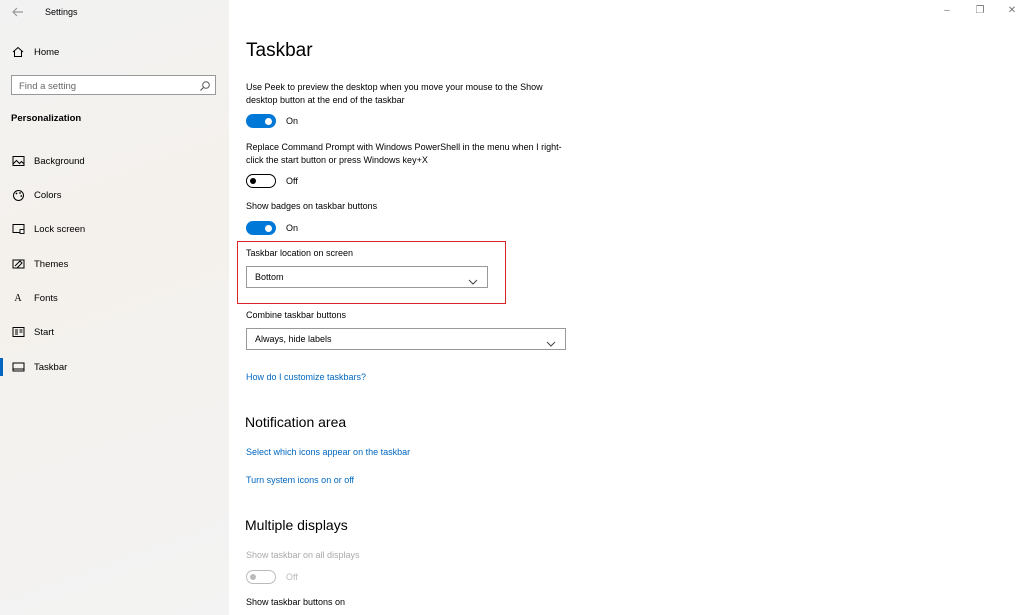  Describe the element at coordinates (114, 367) in the screenshot. I see `sidebar-item-taskbar: Taskbar` at that location.